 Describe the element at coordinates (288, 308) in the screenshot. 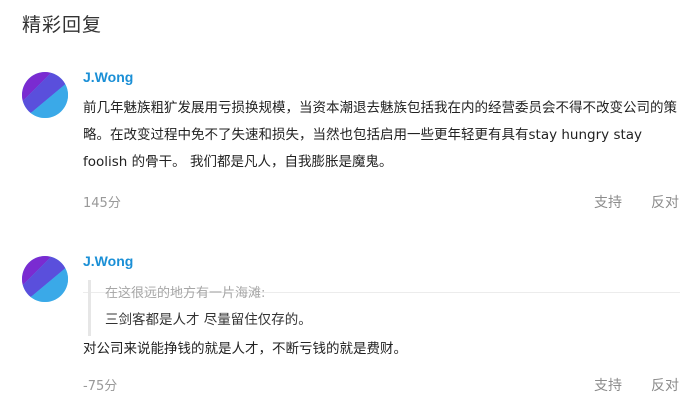

I see `quoted-reply: 在这很远的地方有一片海滩: 三剑客都是人才 尽量留住仅存的。` at that location.